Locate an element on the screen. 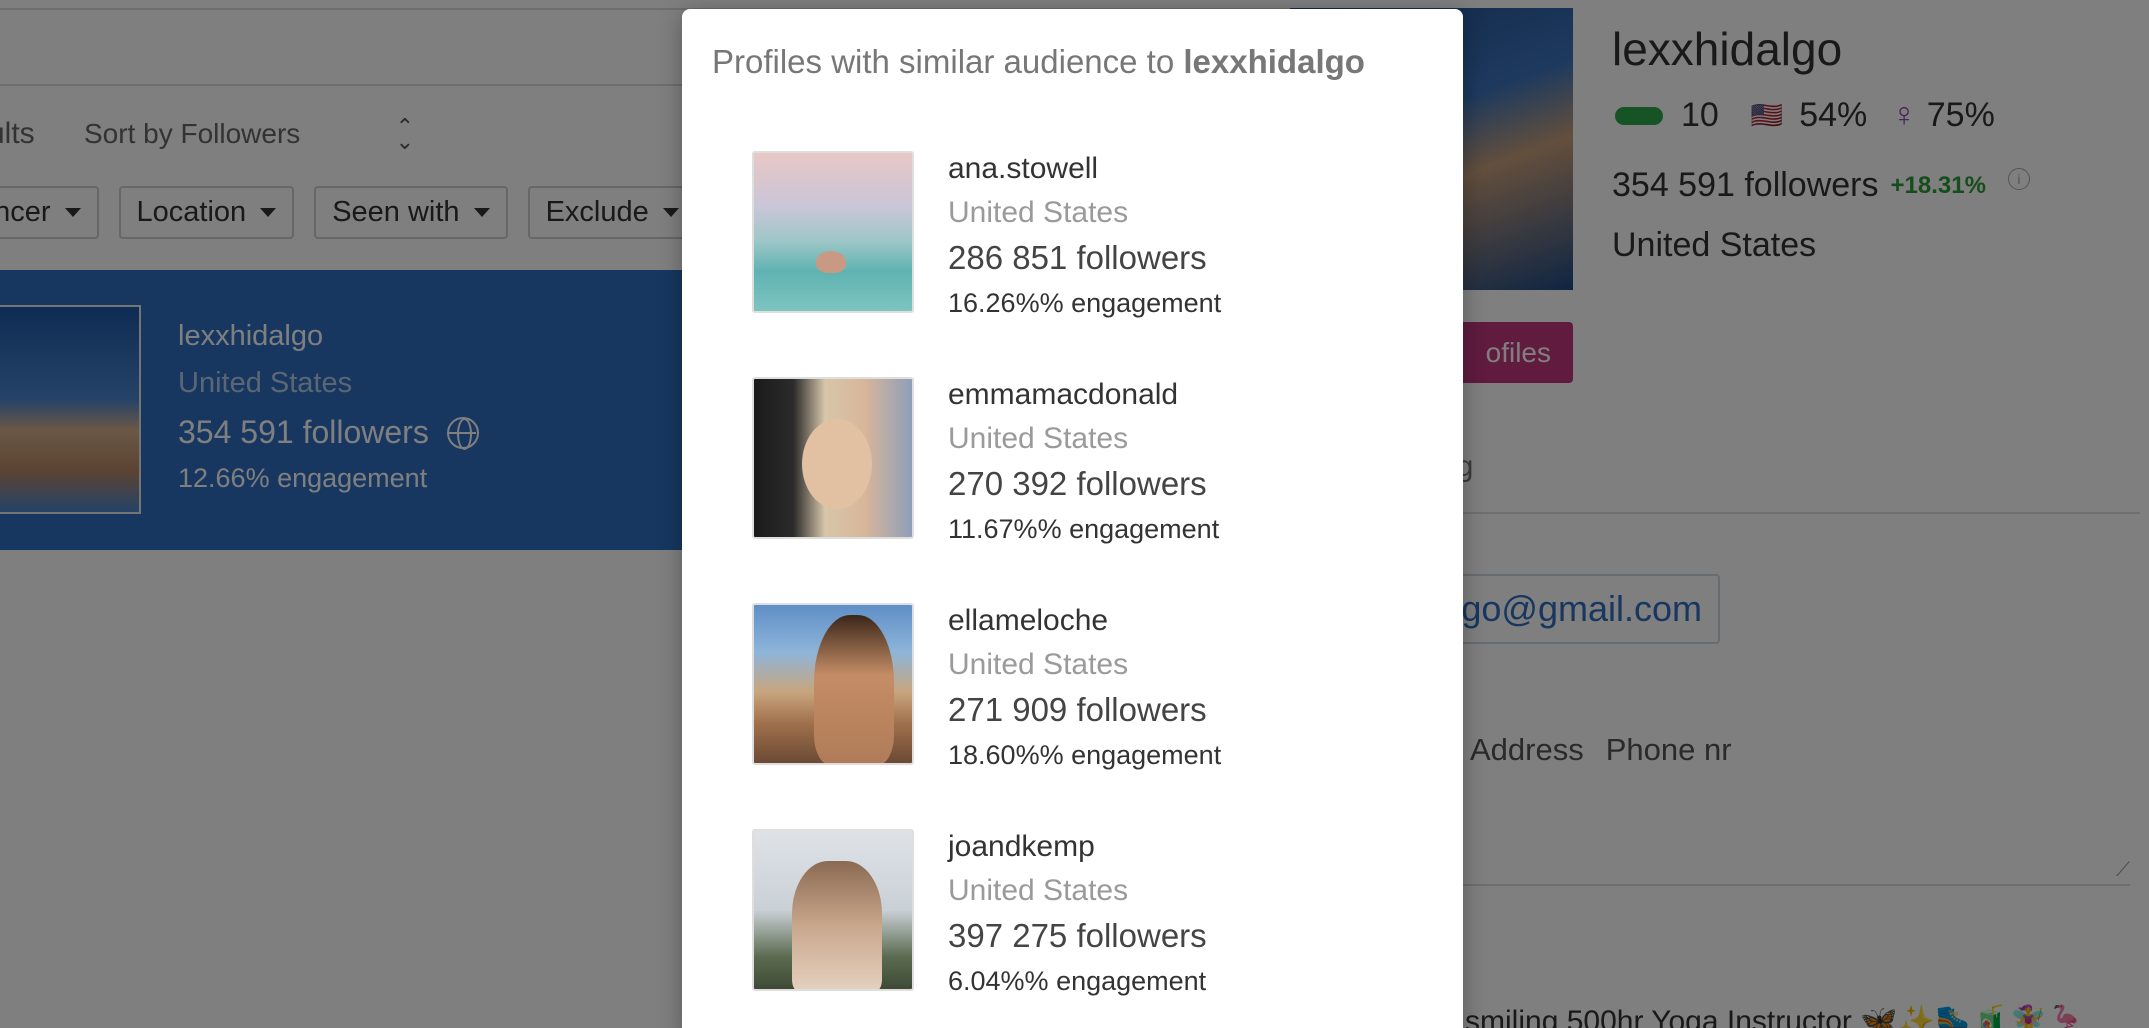 This screenshot has width=2149, height=1028. profile-username: joandkemp is located at coordinates (1077, 847).